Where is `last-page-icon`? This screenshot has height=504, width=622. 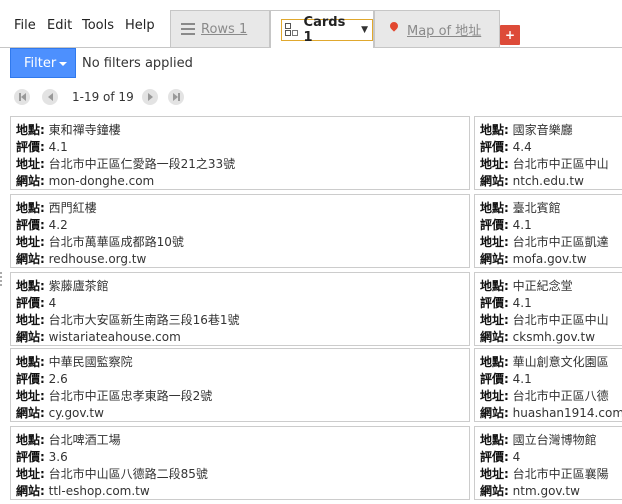
last-page-icon is located at coordinates (176, 97).